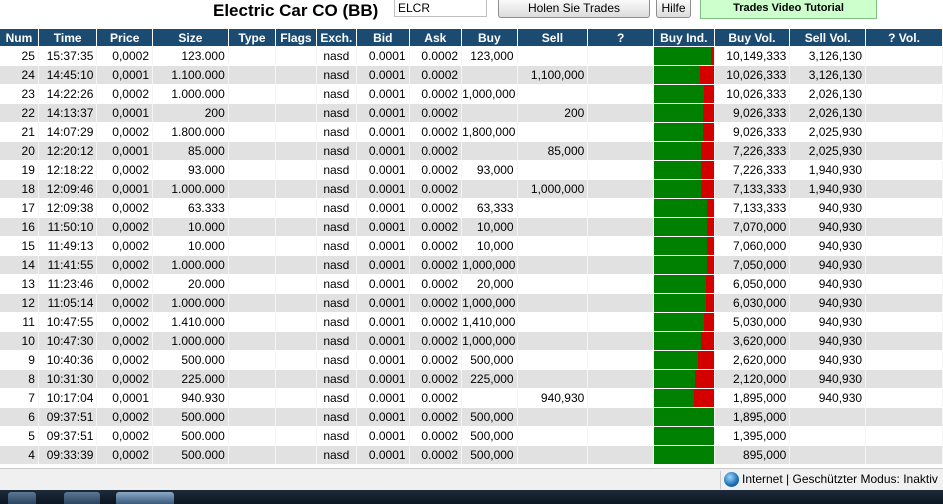 The image size is (943, 504). Describe the element at coordinates (489, 56) in the screenshot. I see `cell-buy: 123,000` at that location.